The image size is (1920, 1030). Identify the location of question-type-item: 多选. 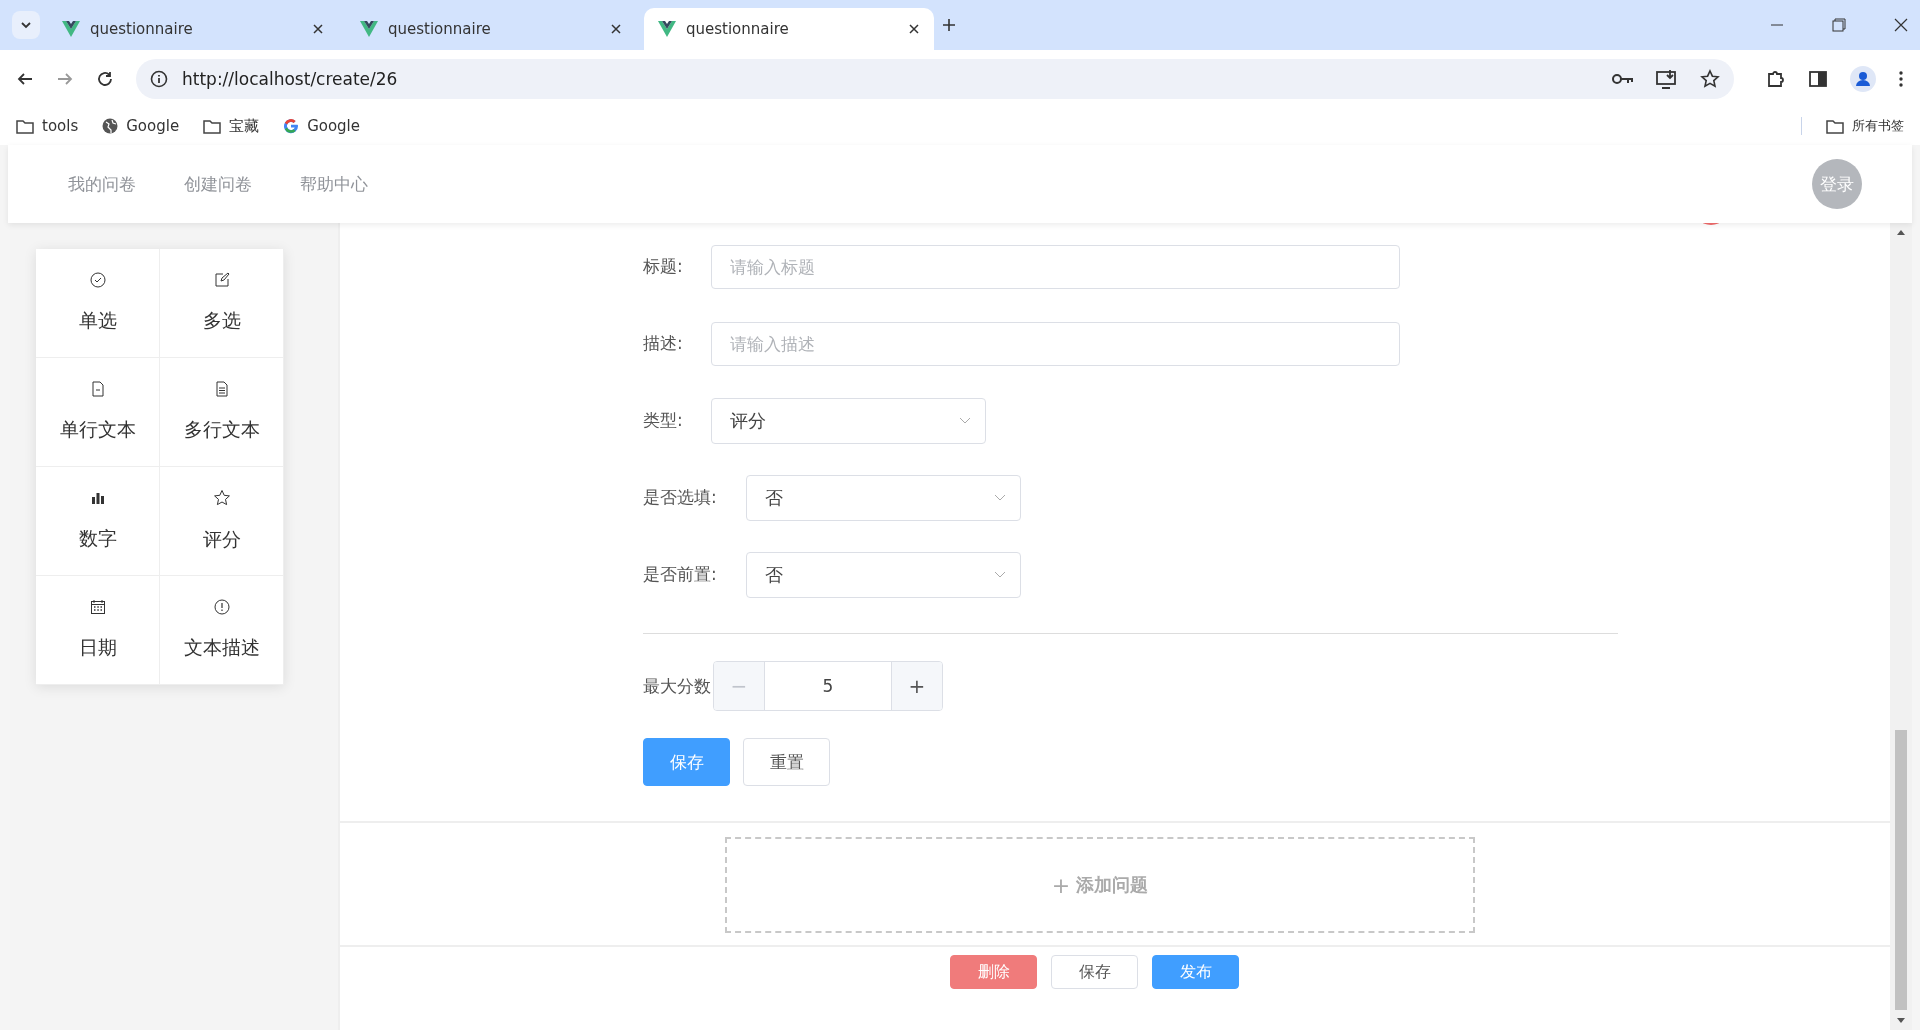
(222, 303).